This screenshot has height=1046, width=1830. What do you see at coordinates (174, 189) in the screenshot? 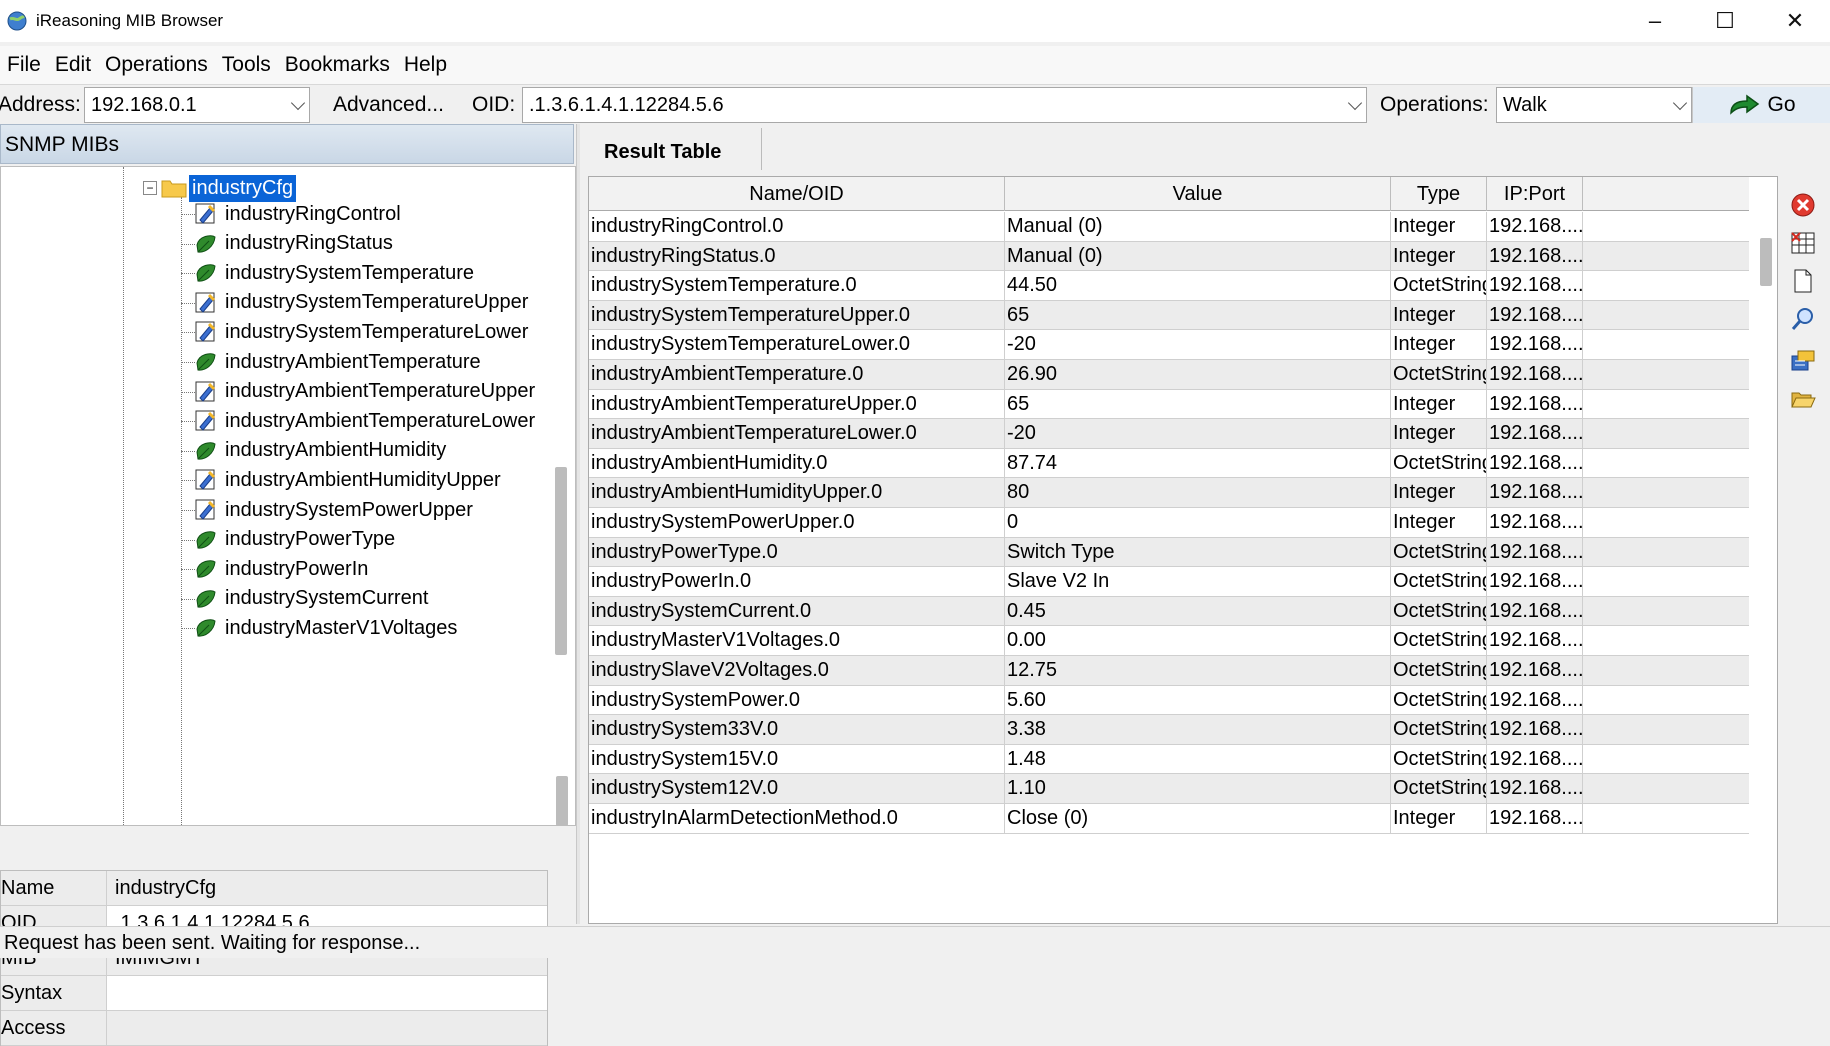
I see `folder-icon` at bounding box center [174, 189].